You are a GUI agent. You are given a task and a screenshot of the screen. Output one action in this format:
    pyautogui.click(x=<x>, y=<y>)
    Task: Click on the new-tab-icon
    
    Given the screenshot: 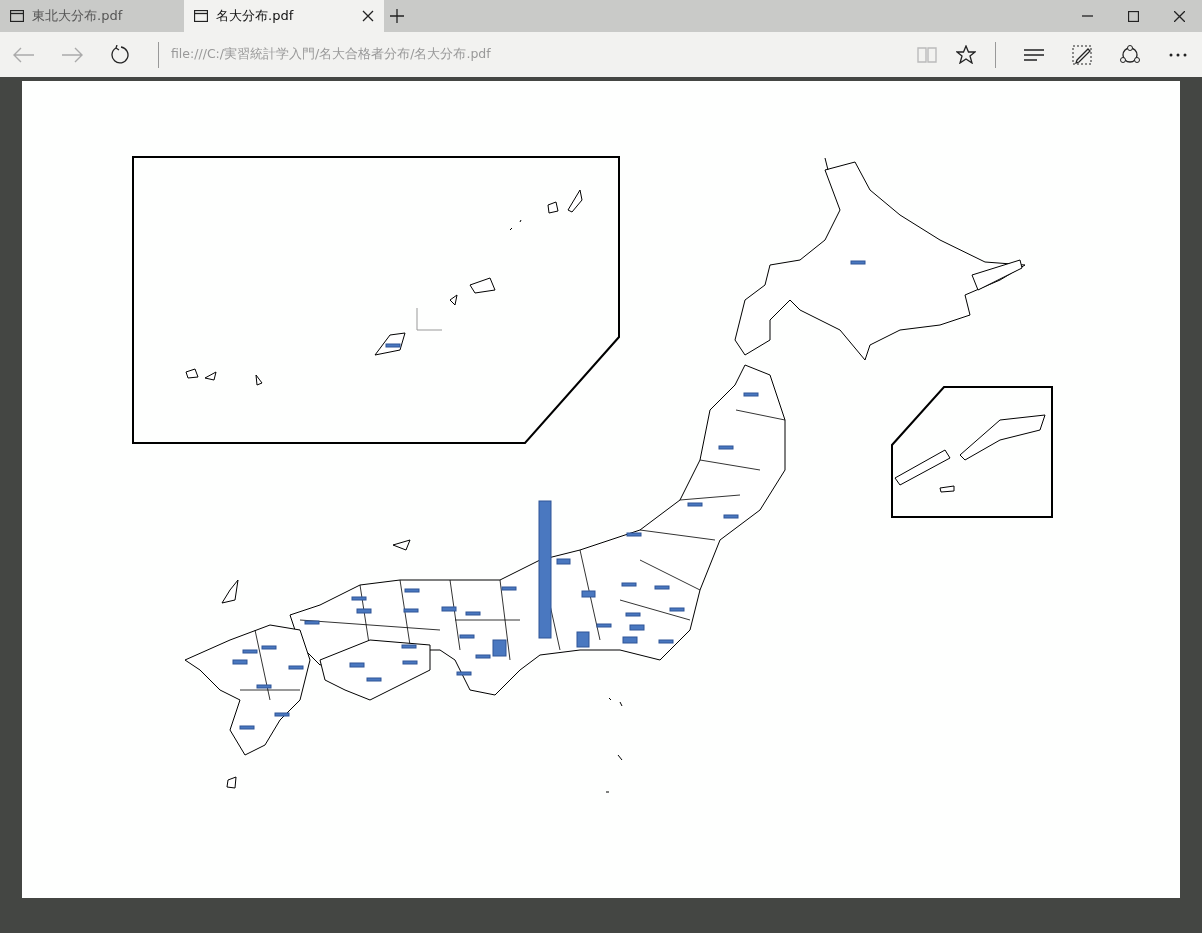 What is the action you would take?
    pyautogui.click(x=397, y=16)
    